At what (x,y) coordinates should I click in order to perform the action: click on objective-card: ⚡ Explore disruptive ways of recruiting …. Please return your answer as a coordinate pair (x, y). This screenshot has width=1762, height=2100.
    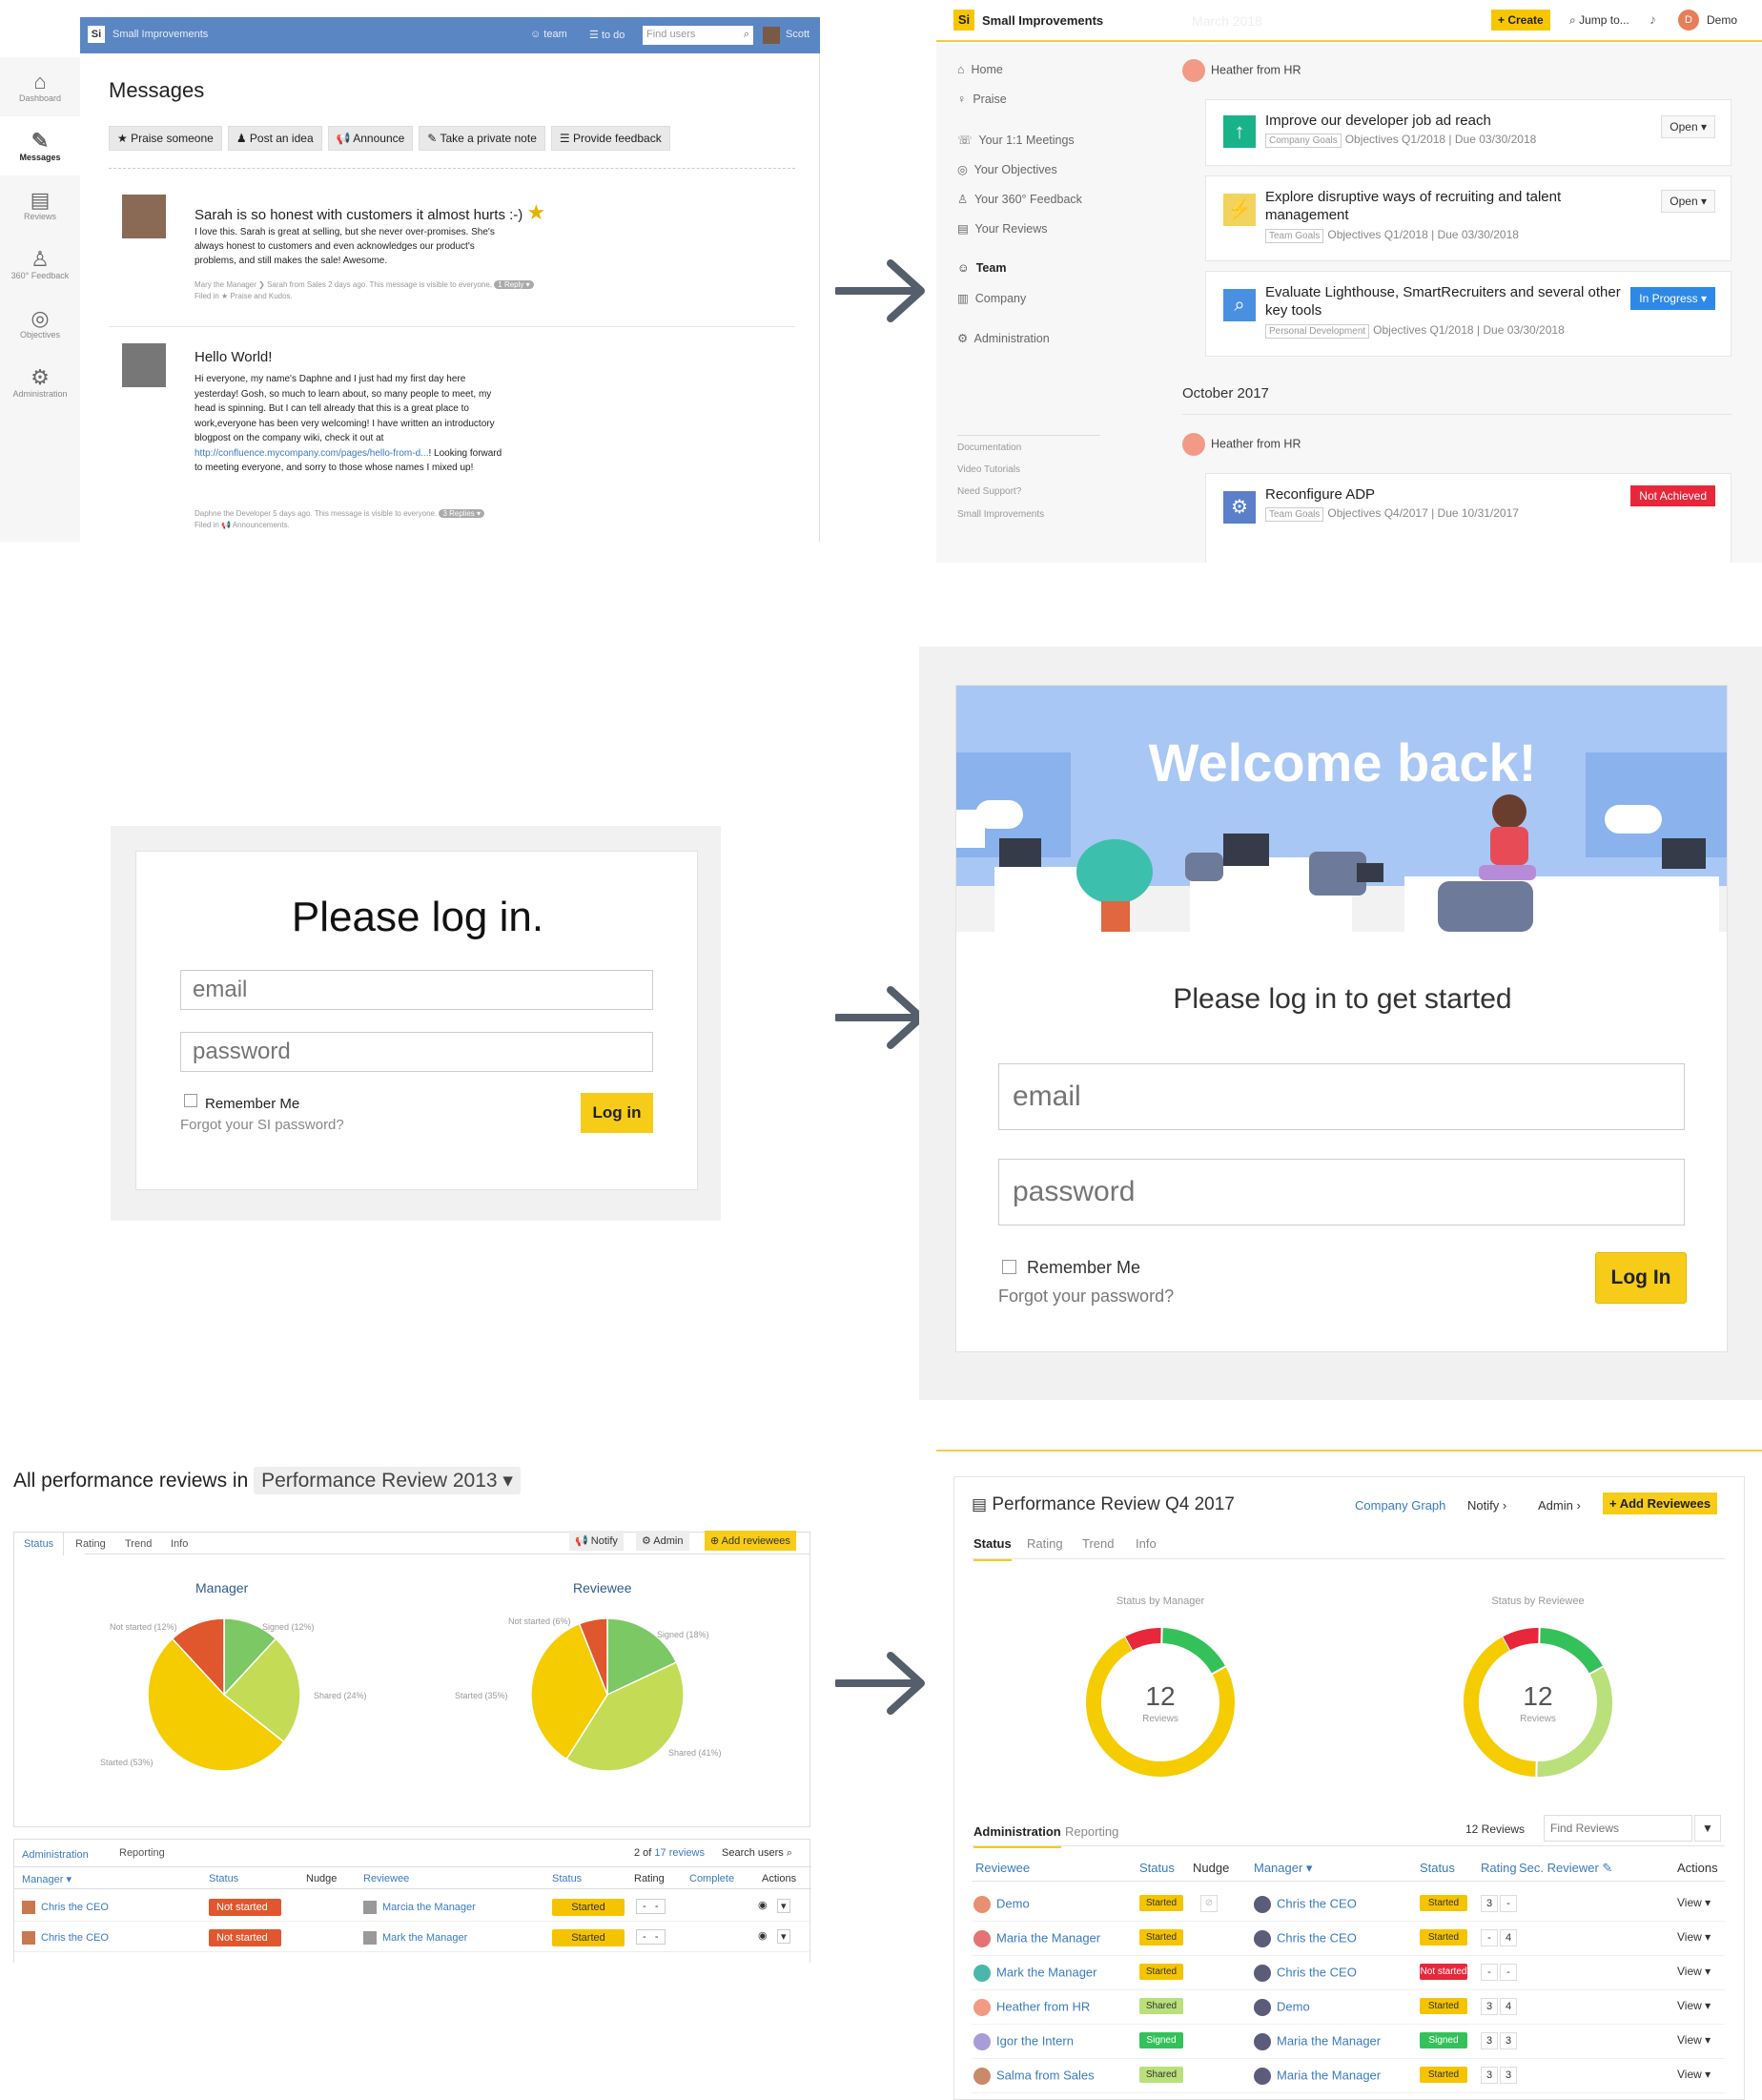
    Looking at the image, I should click on (1468, 218).